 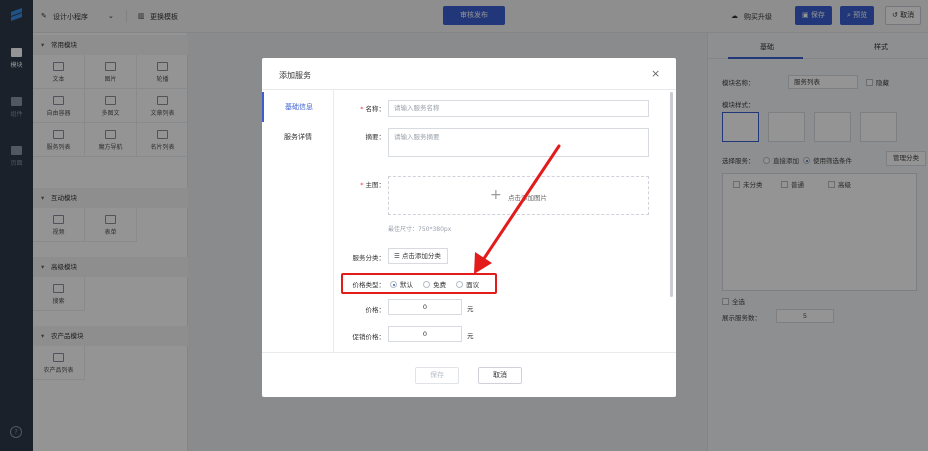 I want to click on list-icon: ☰, so click(x=398, y=256).